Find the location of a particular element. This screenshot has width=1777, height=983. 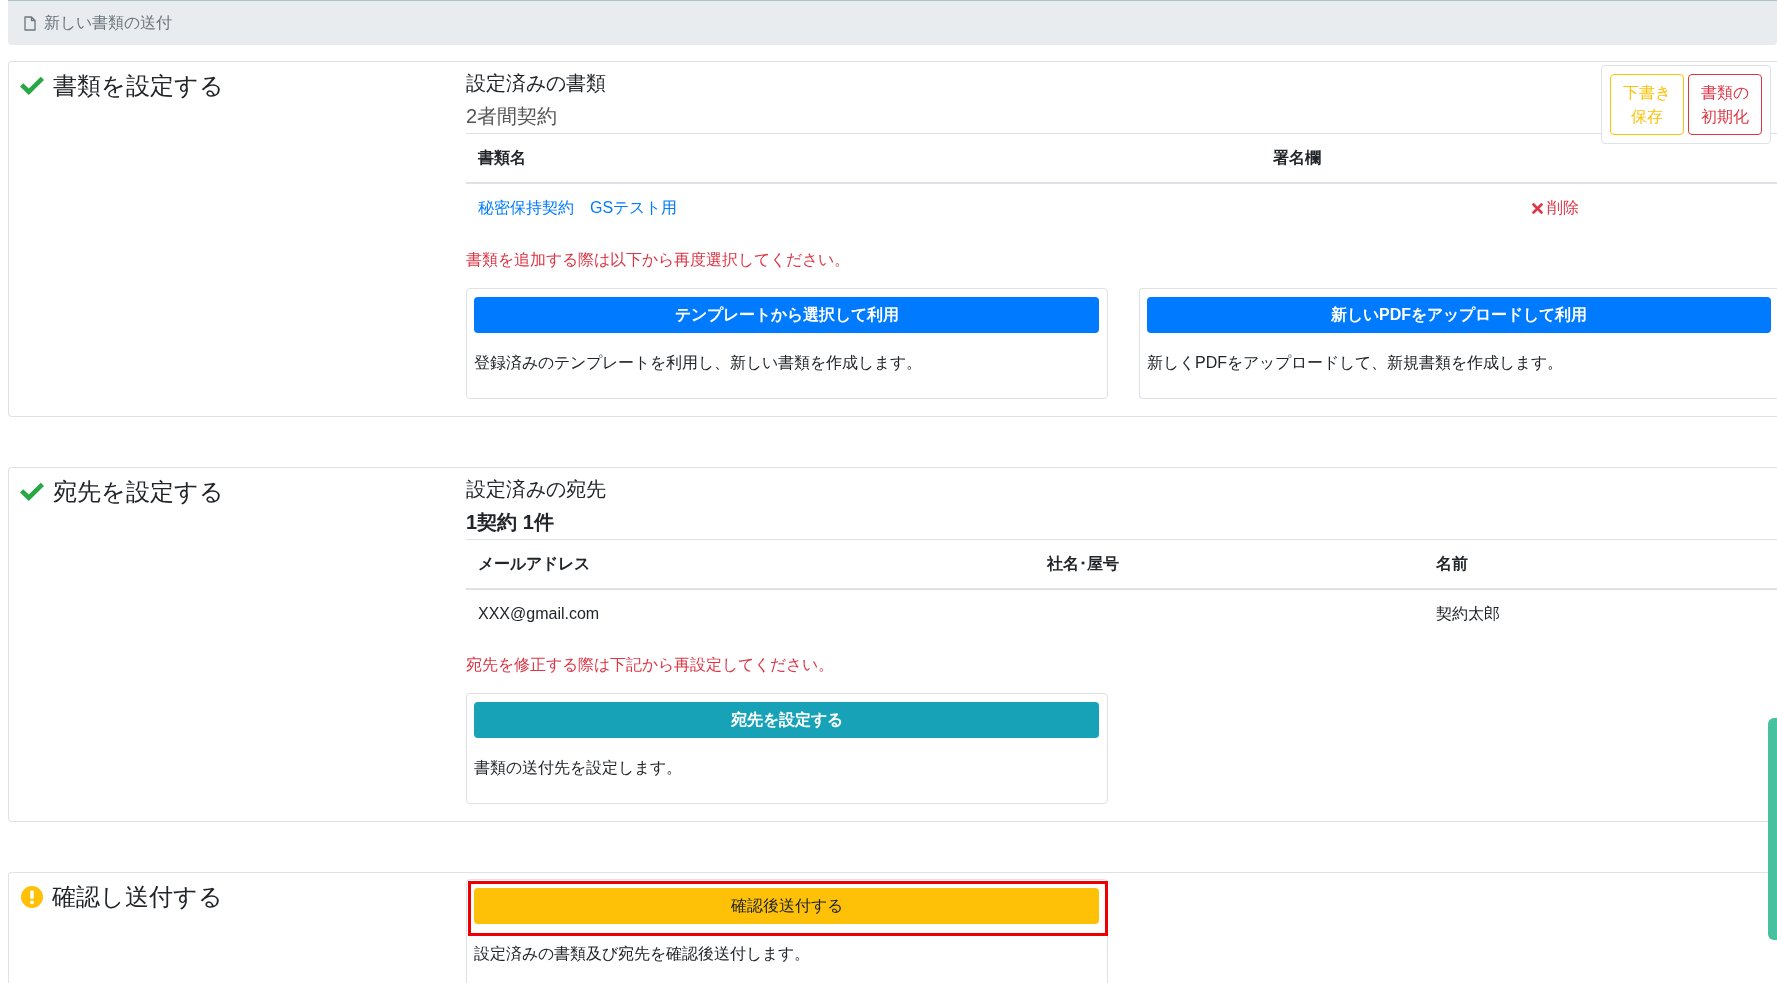

document-link: 秘密保持契約 GSテスト用 is located at coordinates (578, 208).